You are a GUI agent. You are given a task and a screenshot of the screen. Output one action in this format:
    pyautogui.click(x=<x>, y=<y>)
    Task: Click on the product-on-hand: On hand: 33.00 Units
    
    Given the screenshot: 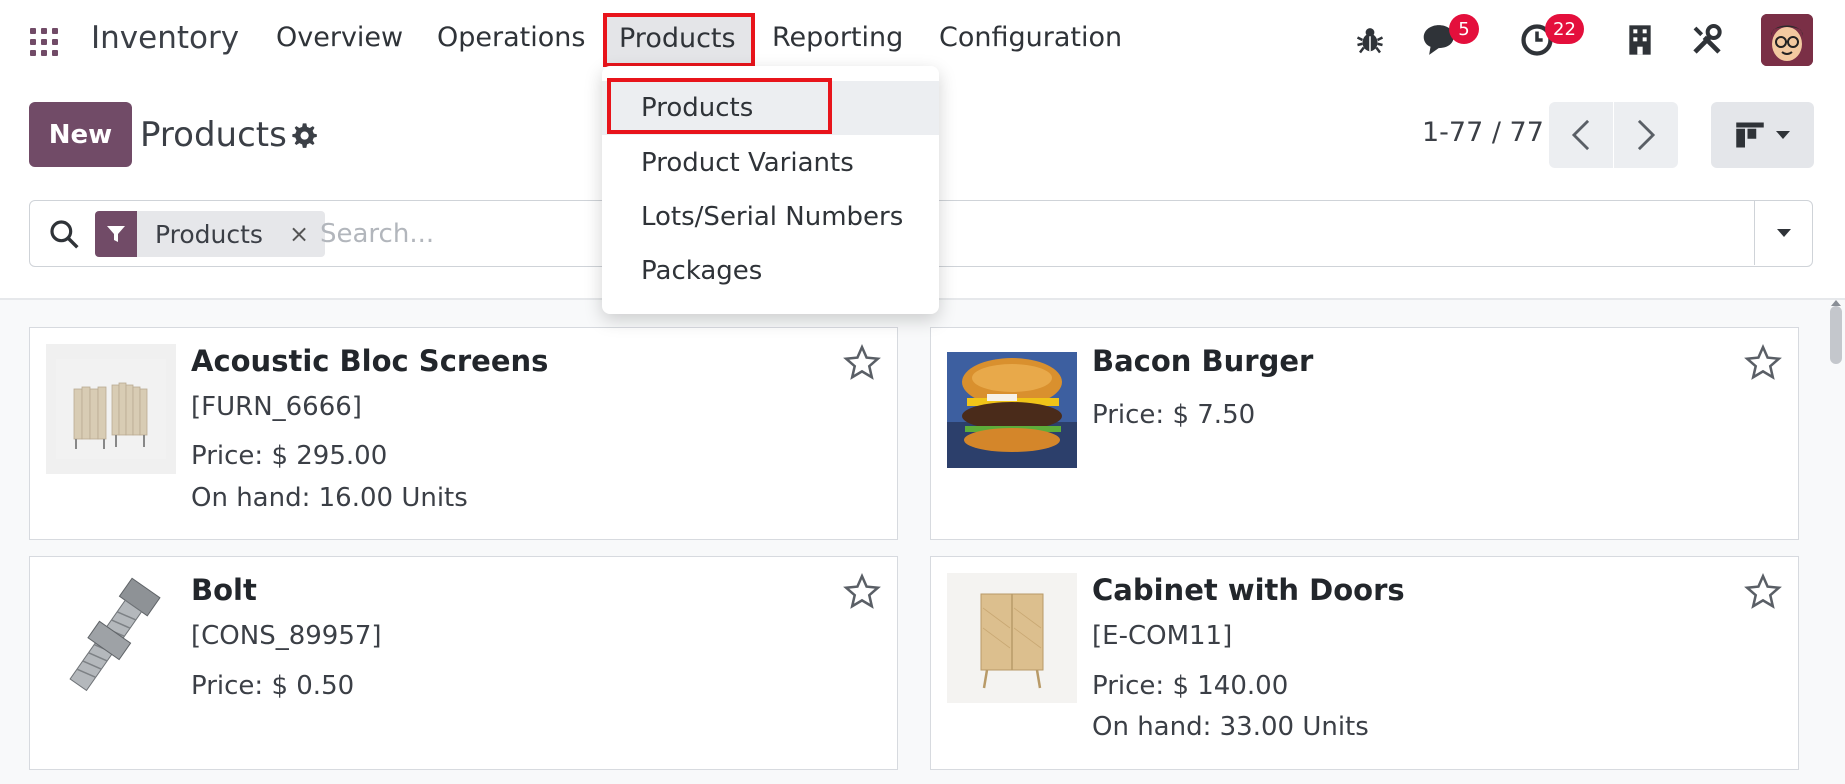 What is the action you would take?
    pyautogui.click(x=1230, y=727)
    